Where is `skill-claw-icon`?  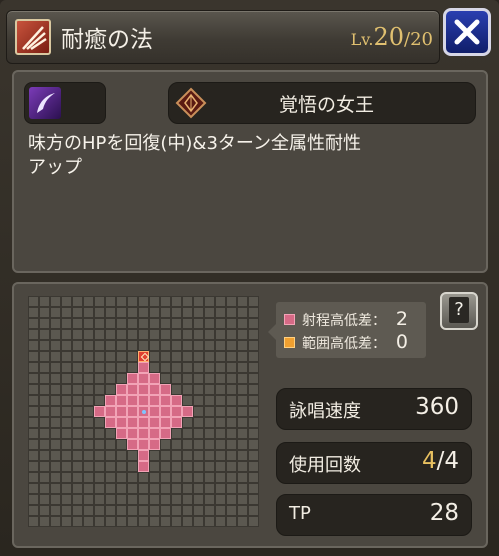
skill-claw-icon is located at coordinates (33, 37).